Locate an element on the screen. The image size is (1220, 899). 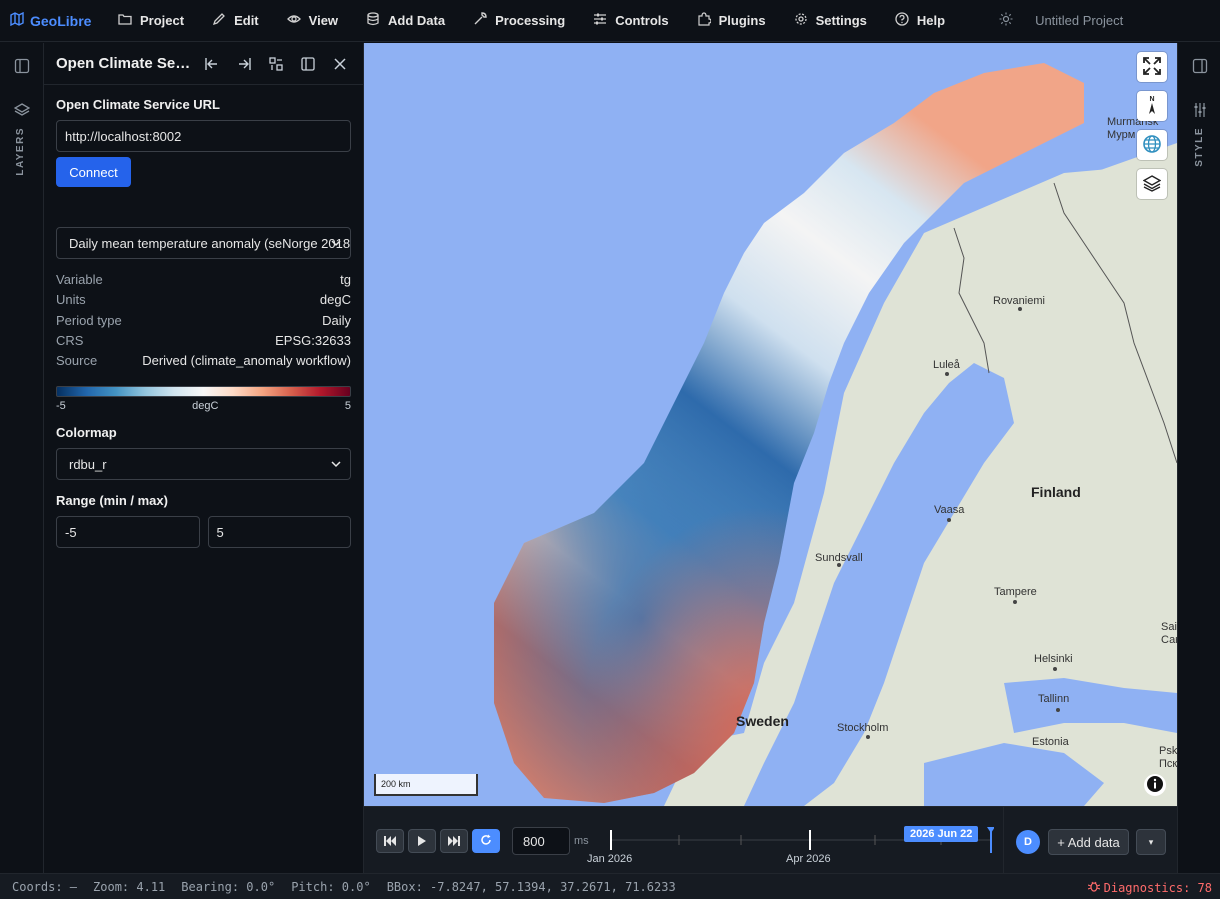
metadata-key: Period type is located at coordinates (89, 320).